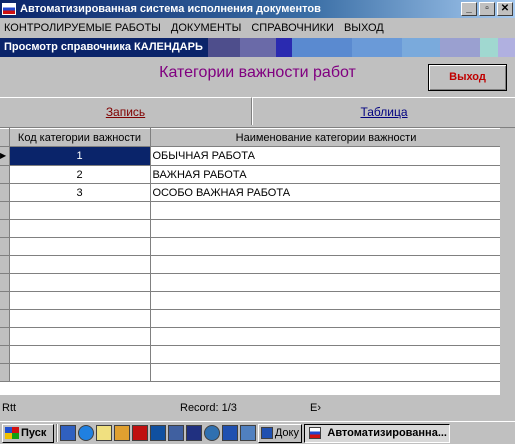 The height and width of the screenshot is (444, 515). I want to click on header-name: Наименование категории важности, so click(325, 137).